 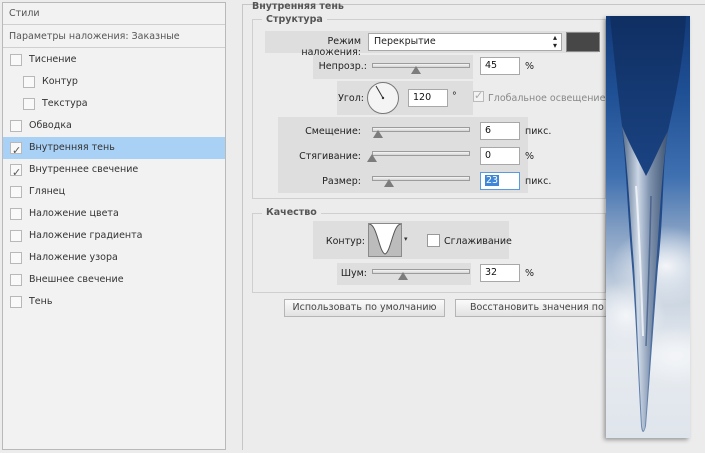 I want to click on size-label: Размер:, so click(x=341, y=181).